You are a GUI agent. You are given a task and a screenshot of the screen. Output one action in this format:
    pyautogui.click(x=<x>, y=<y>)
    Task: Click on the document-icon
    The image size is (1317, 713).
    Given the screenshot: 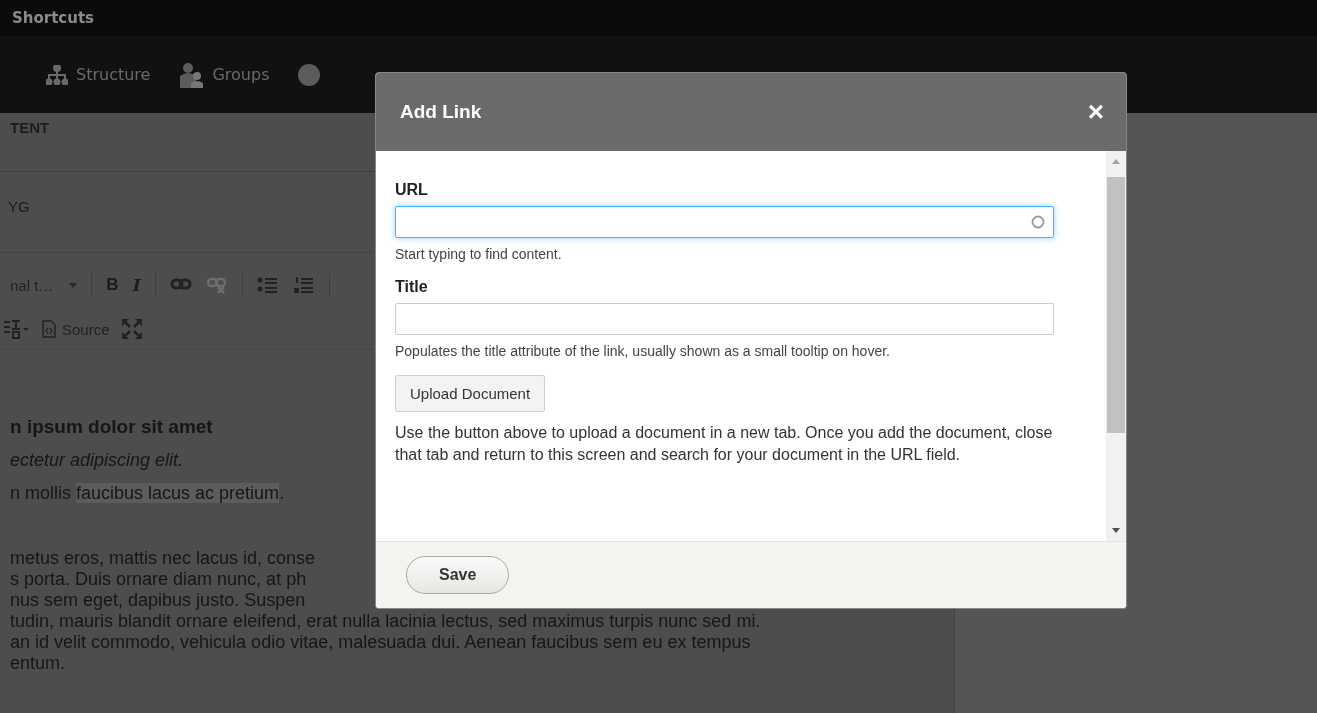 What is the action you would take?
    pyautogui.click(x=49, y=329)
    